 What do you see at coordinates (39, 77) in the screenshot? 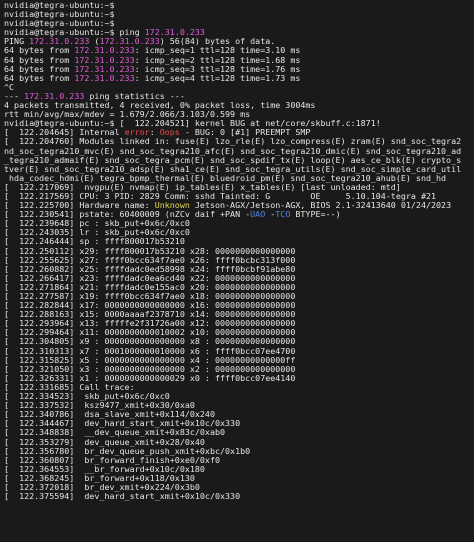
I see `terminal-text-segment: 64 bytes from` at bounding box center [39, 77].